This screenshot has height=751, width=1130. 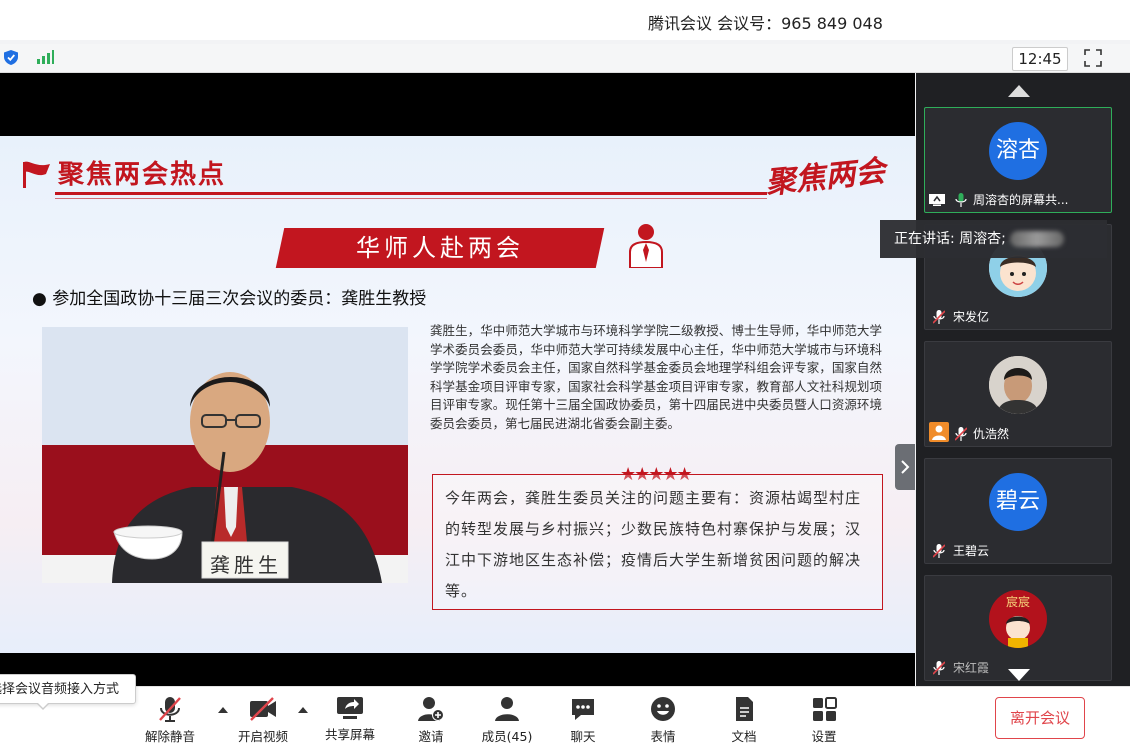 What do you see at coordinates (350, 708) in the screenshot?
I see `share-screen-icon` at bounding box center [350, 708].